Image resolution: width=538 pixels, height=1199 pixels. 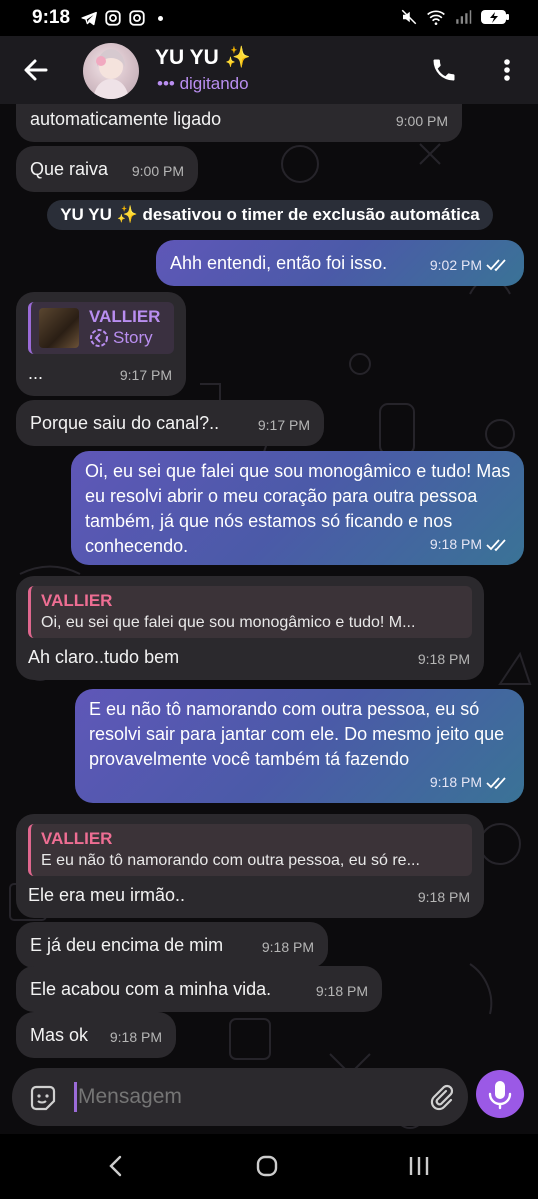 I want to click on story-sender: VALLIER, so click(x=125, y=316).